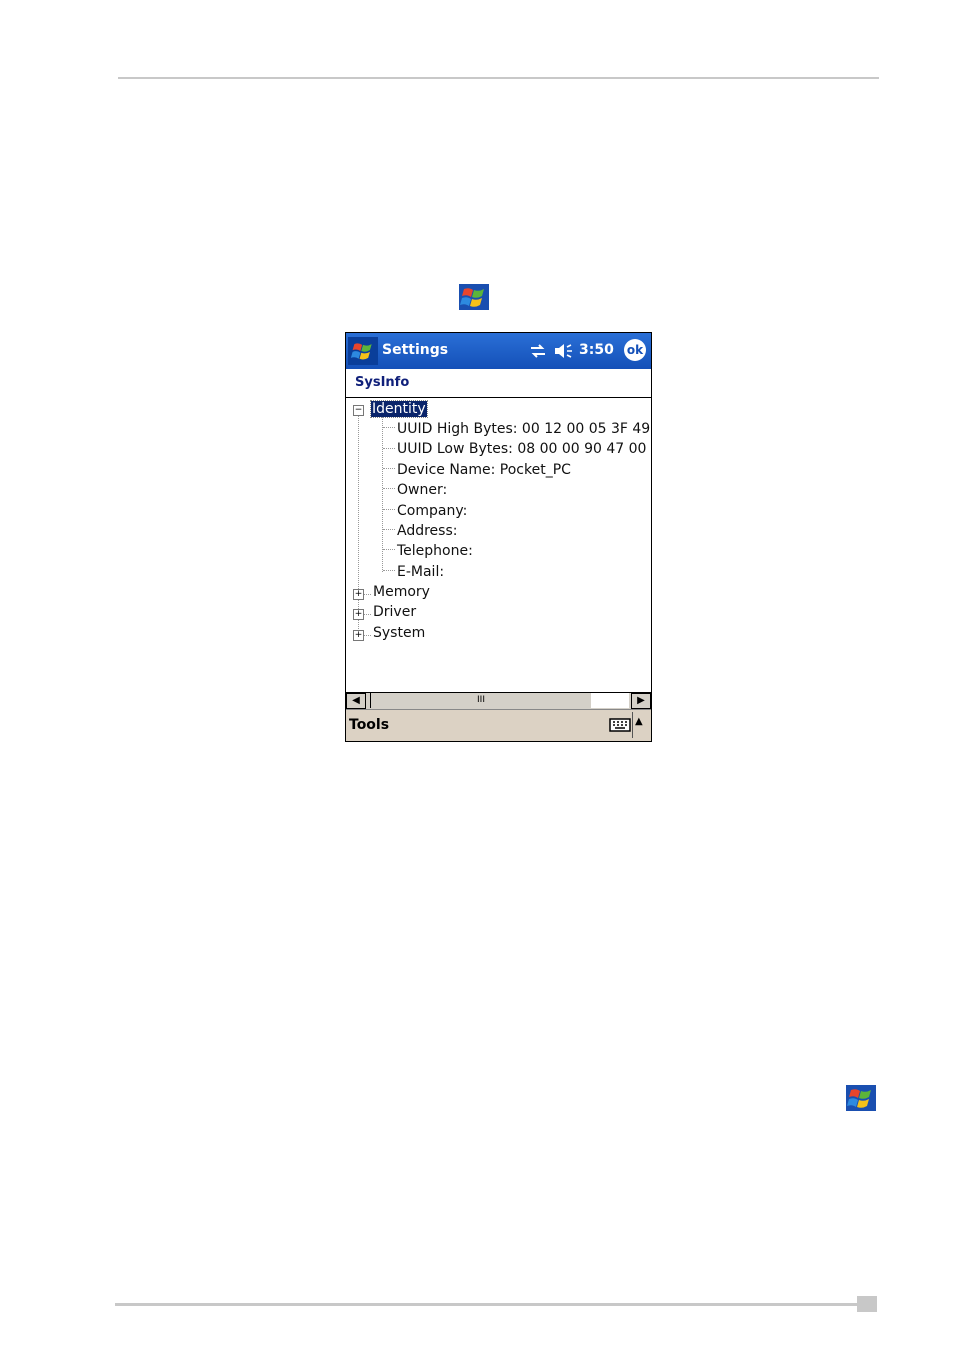 Image resolution: width=954 pixels, height=1357 pixels. I want to click on window-title: Settings, so click(415, 350).